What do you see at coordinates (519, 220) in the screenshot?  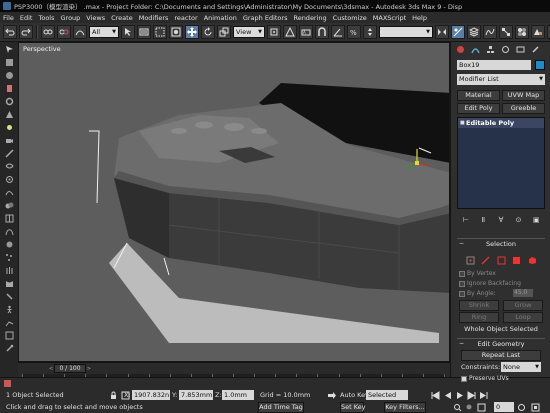 I see `remove-modifier-icon: ⊙` at bounding box center [519, 220].